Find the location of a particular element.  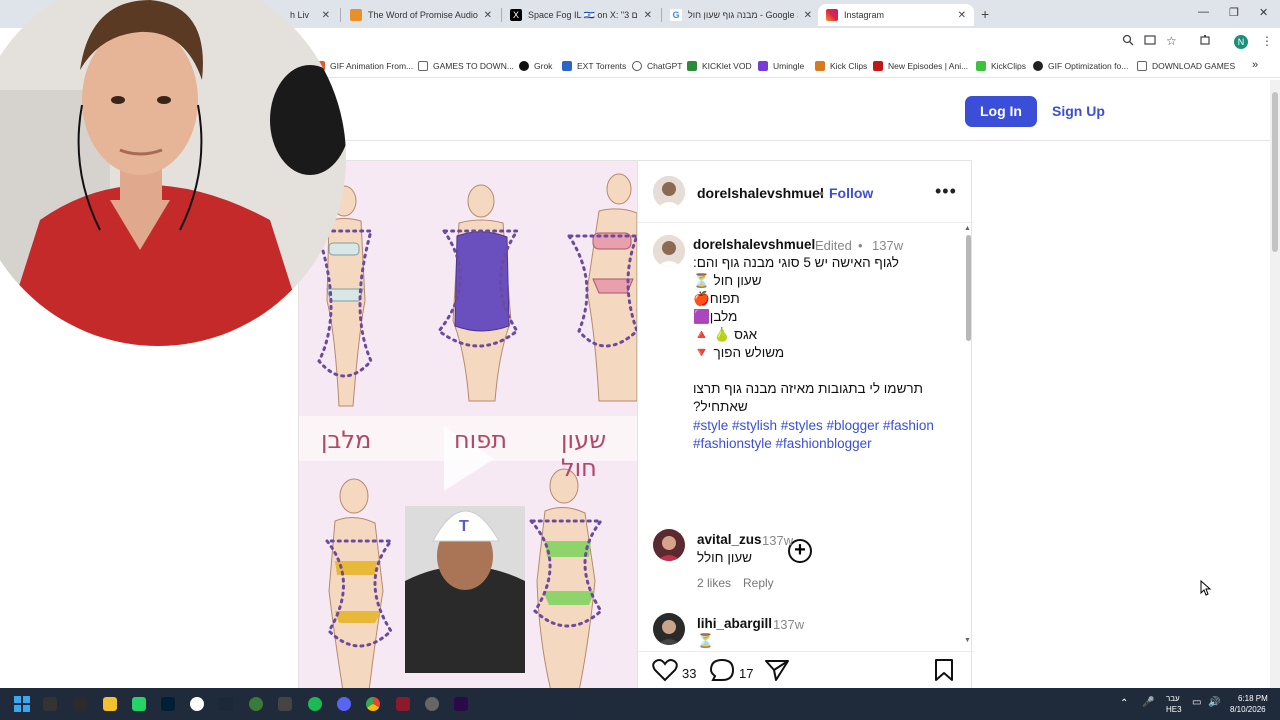

tab-4-title: מבנה גוף שעון חול - Google Search is located at coordinates (743, 15).